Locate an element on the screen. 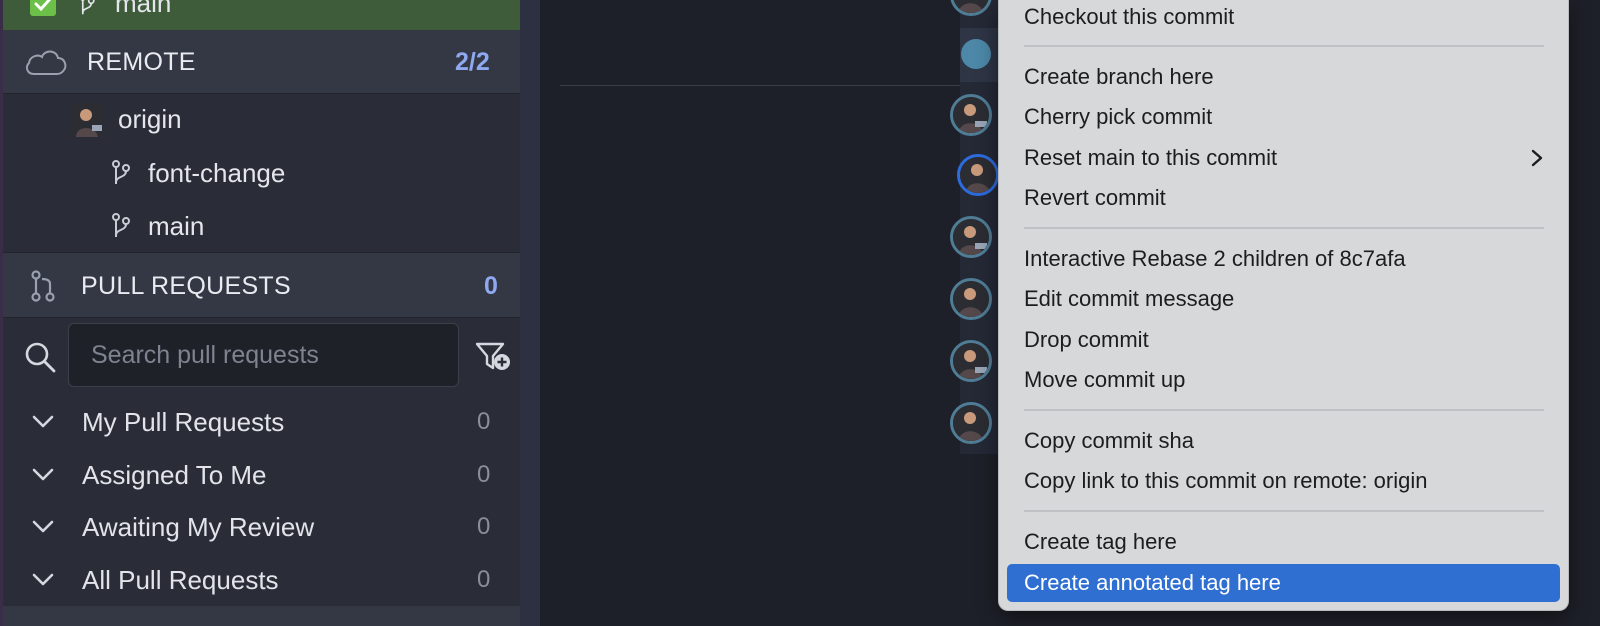 Image resolution: width=1600 pixels, height=626 pixels. check-icon is located at coordinates (43, 9).